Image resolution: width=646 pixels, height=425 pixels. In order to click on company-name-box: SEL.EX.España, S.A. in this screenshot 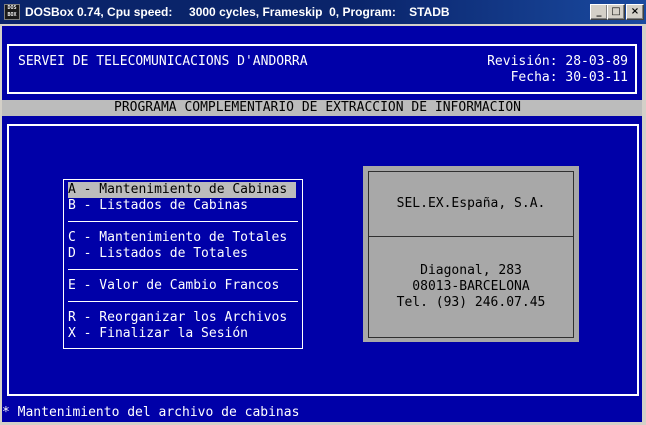, I will do `click(471, 204)`.